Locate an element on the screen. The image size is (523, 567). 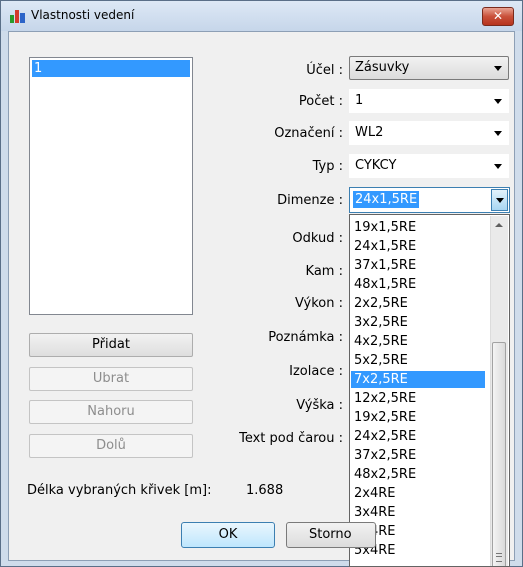
move-up-button: Nahoru is located at coordinates (111, 412).